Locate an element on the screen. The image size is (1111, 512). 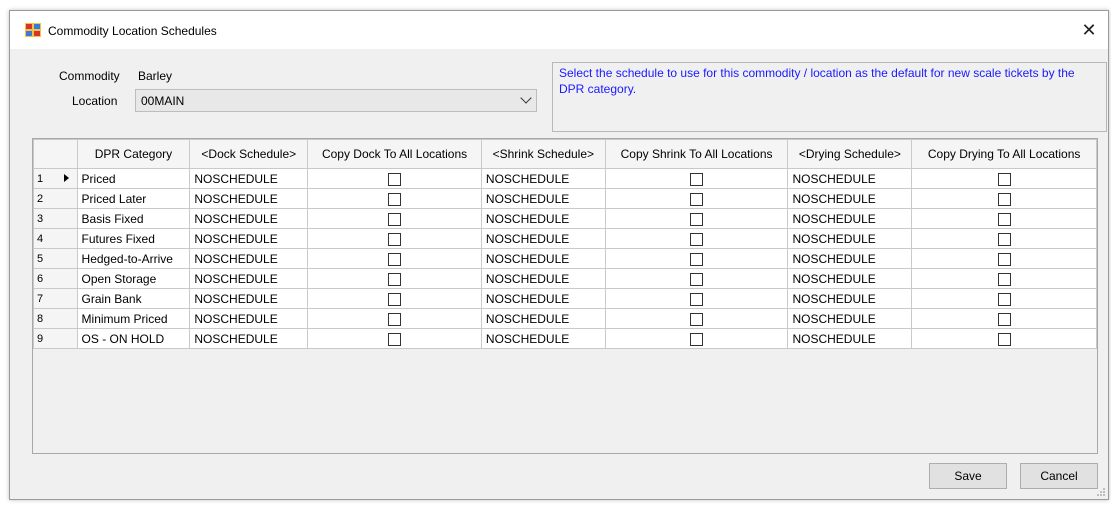
row-number: 6 is located at coordinates (55, 278).